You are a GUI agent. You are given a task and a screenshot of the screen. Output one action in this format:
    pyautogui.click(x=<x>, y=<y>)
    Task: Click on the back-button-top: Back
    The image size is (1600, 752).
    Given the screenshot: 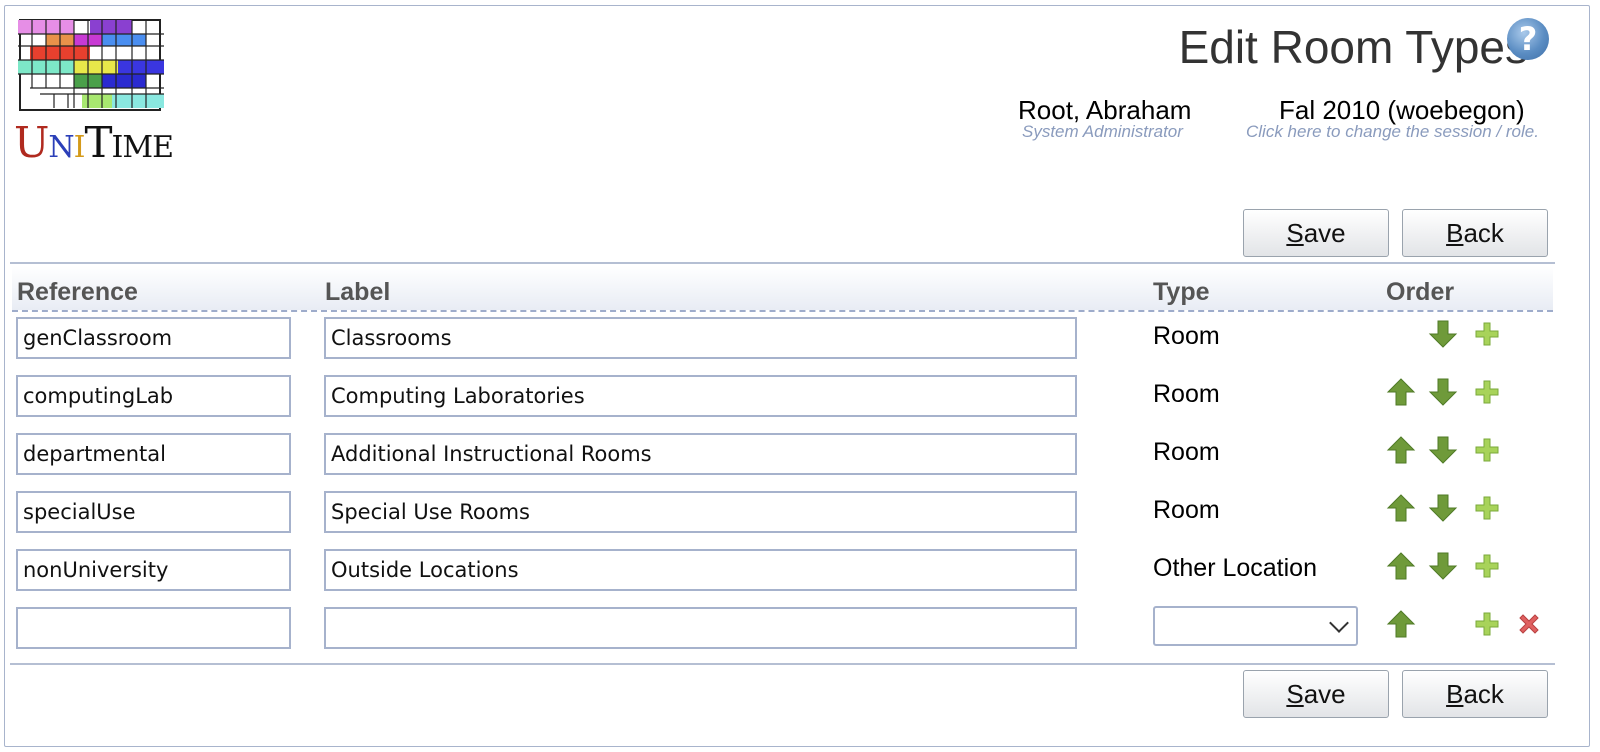 What is the action you would take?
    pyautogui.click(x=1475, y=233)
    